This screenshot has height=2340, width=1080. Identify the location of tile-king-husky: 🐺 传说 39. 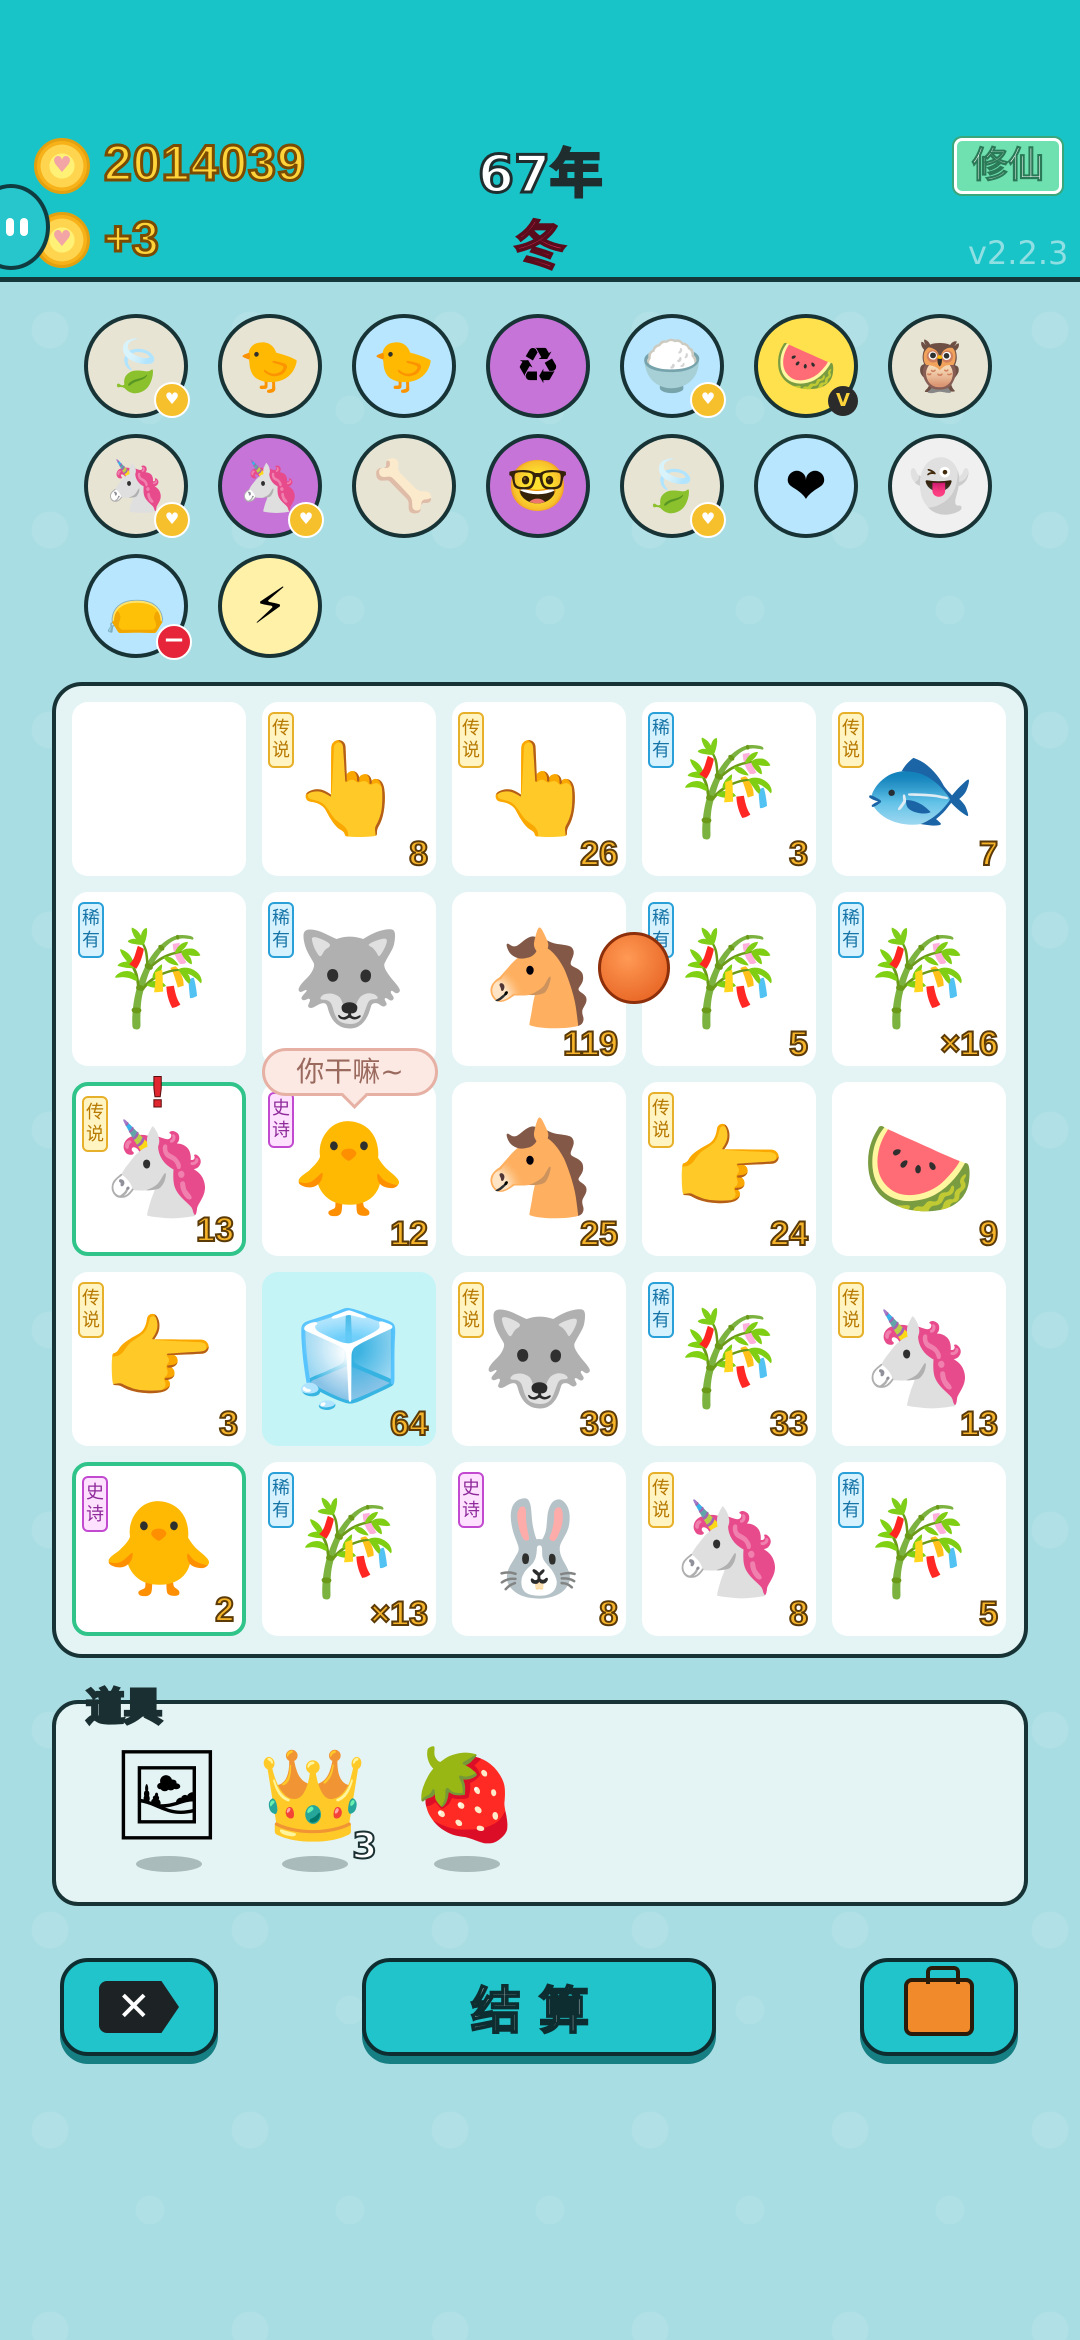
(539, 1359).